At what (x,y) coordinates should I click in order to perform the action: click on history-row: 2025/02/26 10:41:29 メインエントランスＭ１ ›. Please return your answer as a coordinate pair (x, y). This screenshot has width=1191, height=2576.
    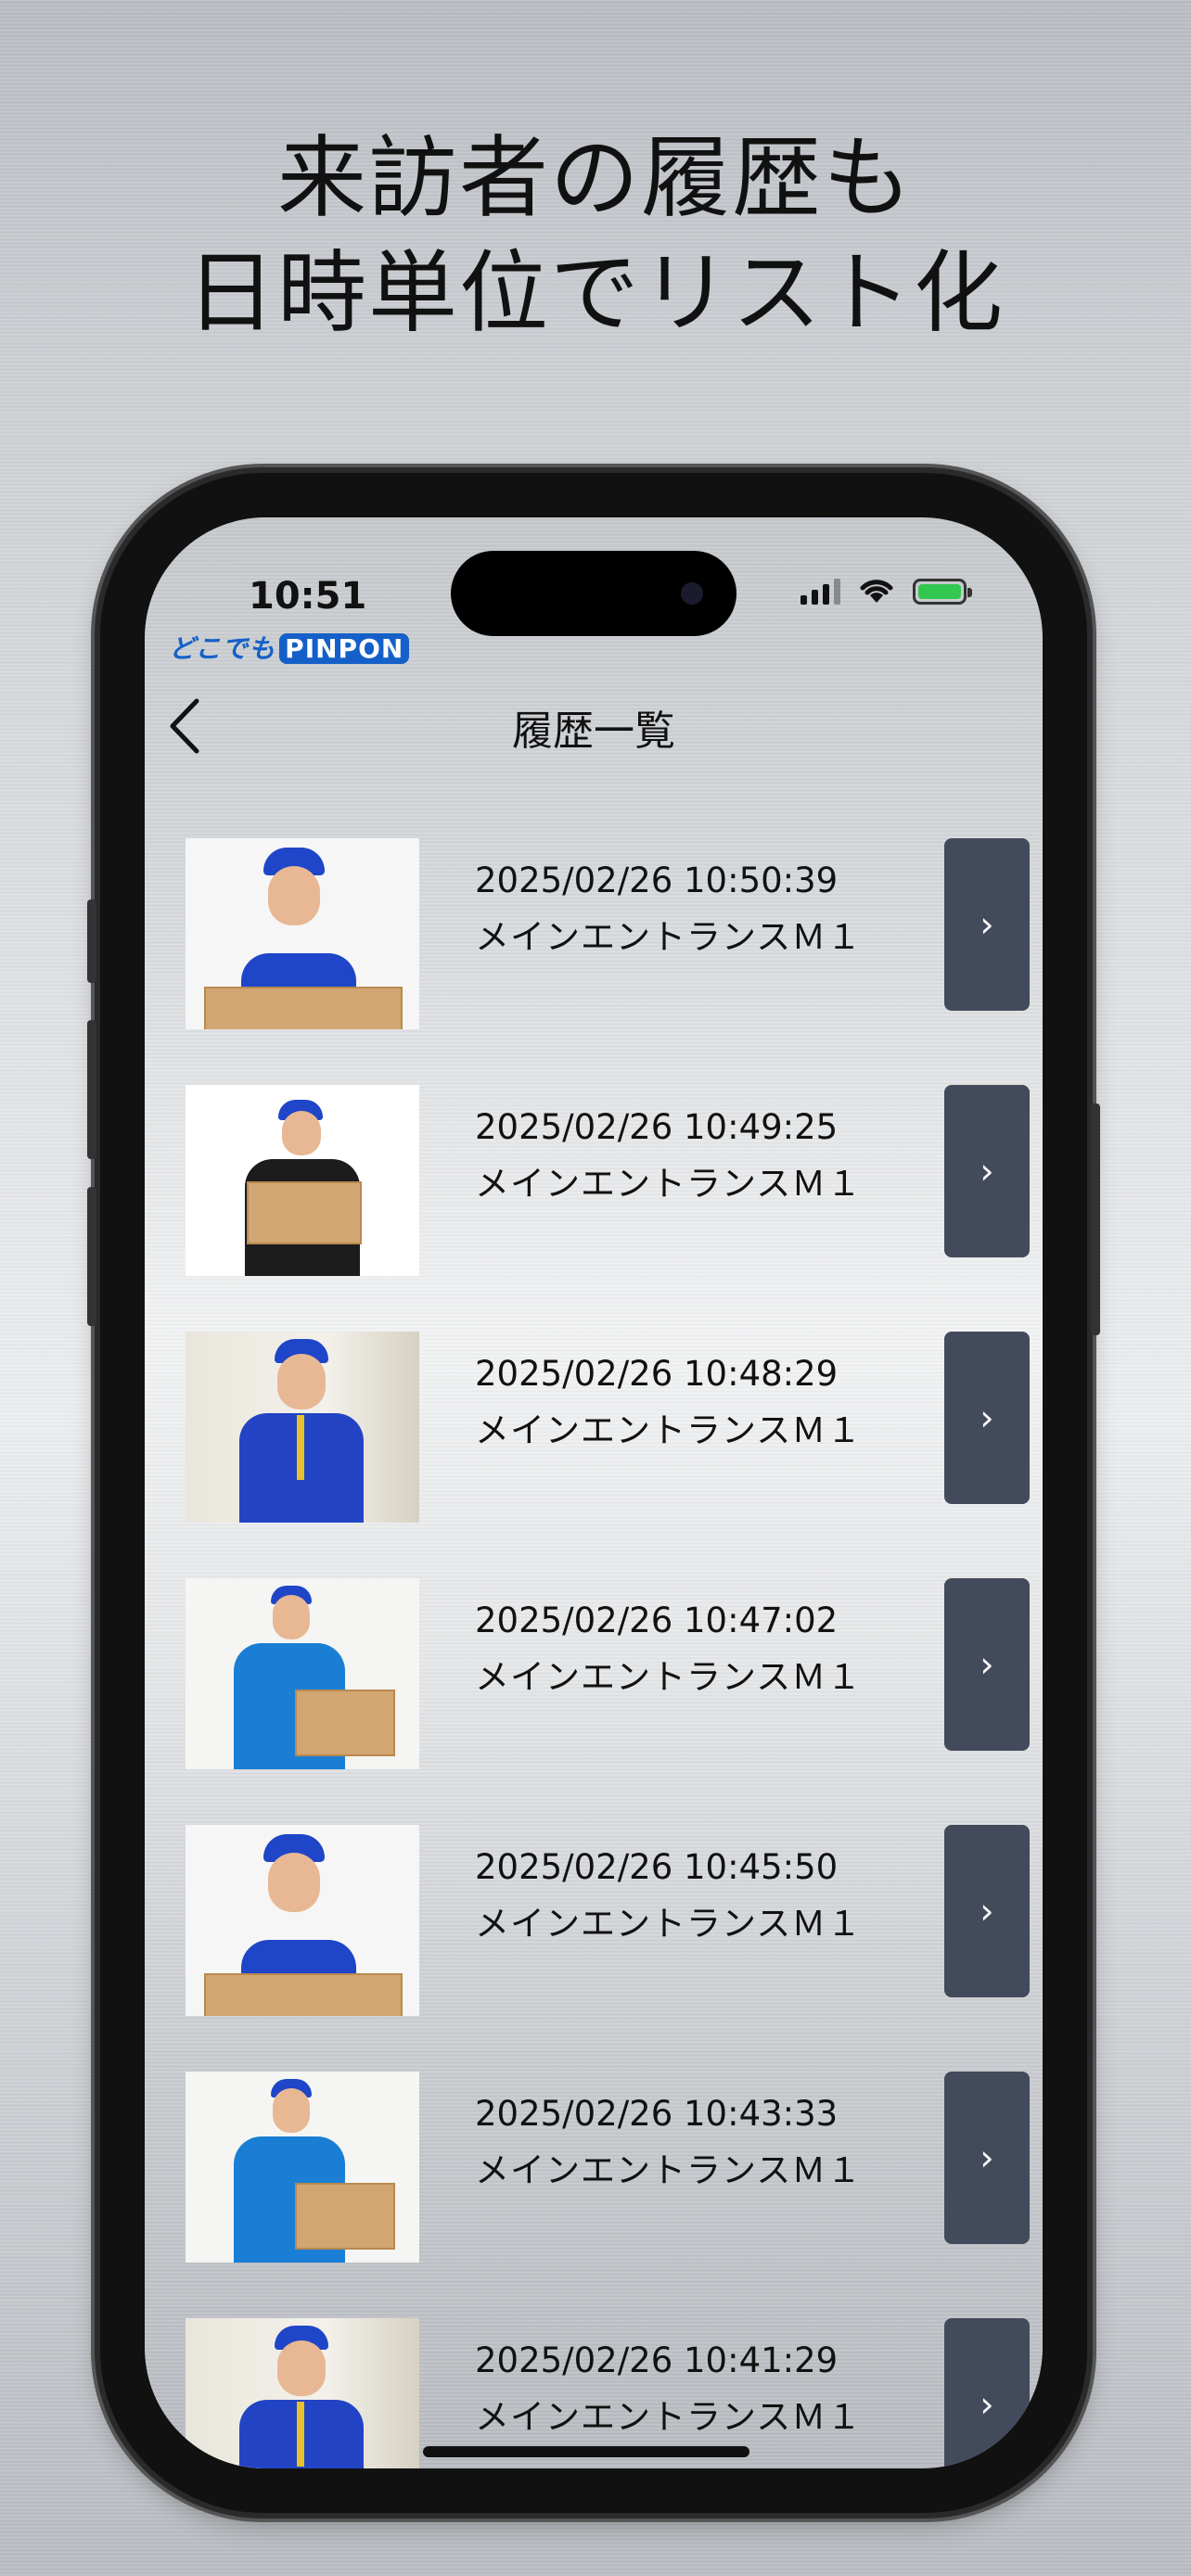
    Looking at the image, I should click on (594, 2391).